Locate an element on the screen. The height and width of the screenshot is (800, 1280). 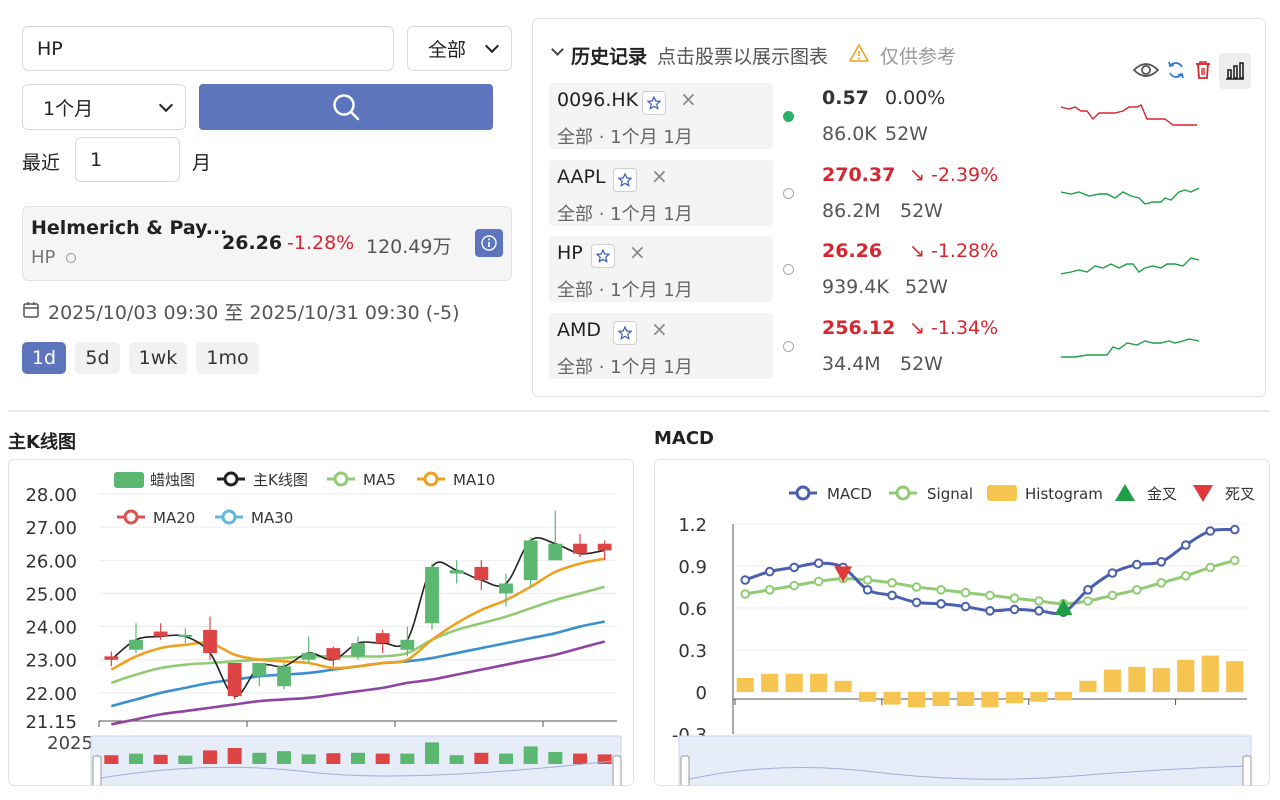
period-select: 1个月 is located at coordinates (104, 107).